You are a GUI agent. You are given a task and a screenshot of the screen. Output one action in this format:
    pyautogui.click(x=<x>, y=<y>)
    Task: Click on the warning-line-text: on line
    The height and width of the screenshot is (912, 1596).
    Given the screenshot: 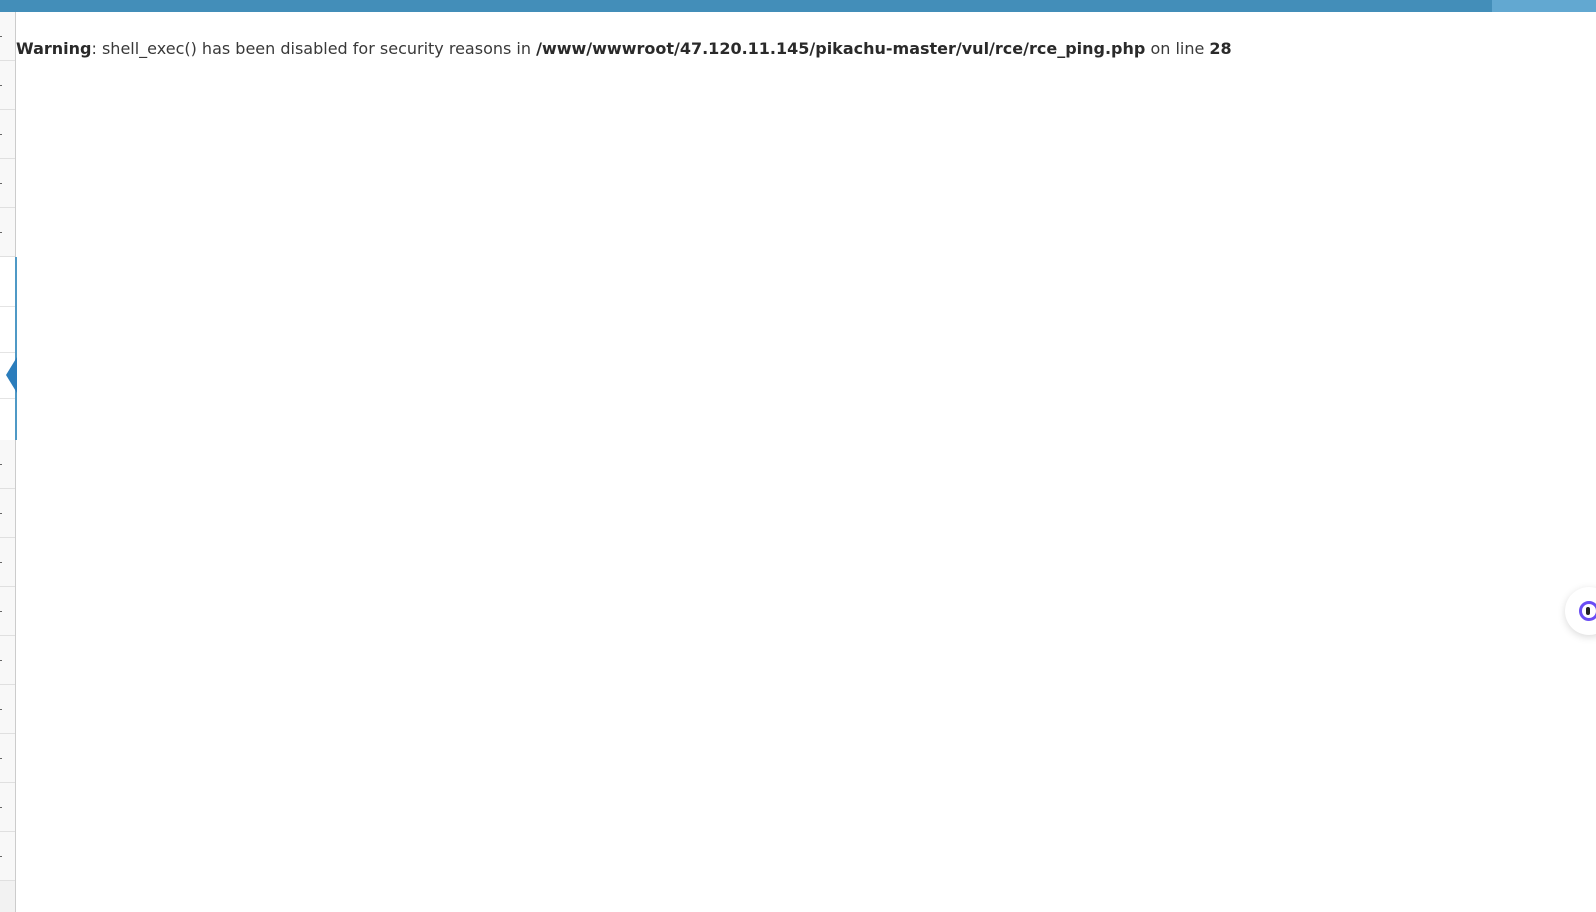 What is the action you would take?
    pyautogui.click(x=1177, y=48)
    